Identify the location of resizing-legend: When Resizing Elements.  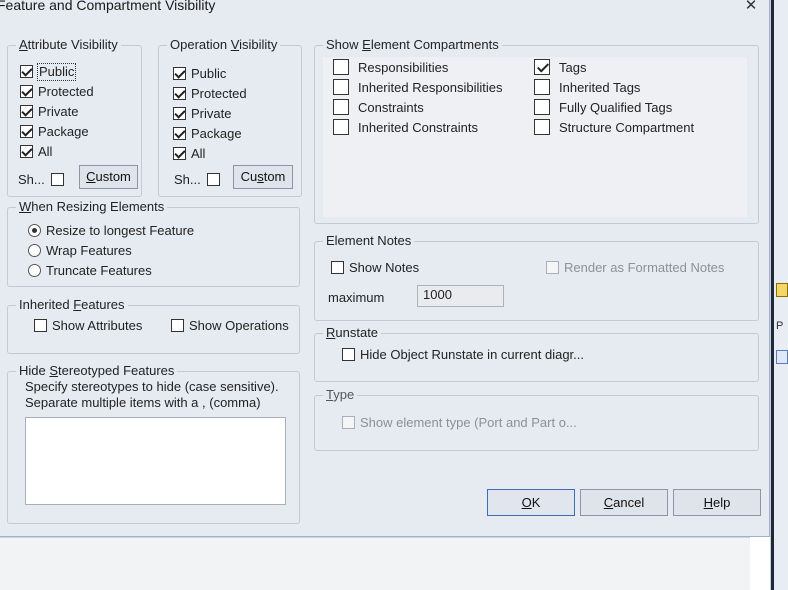
(92, 207).